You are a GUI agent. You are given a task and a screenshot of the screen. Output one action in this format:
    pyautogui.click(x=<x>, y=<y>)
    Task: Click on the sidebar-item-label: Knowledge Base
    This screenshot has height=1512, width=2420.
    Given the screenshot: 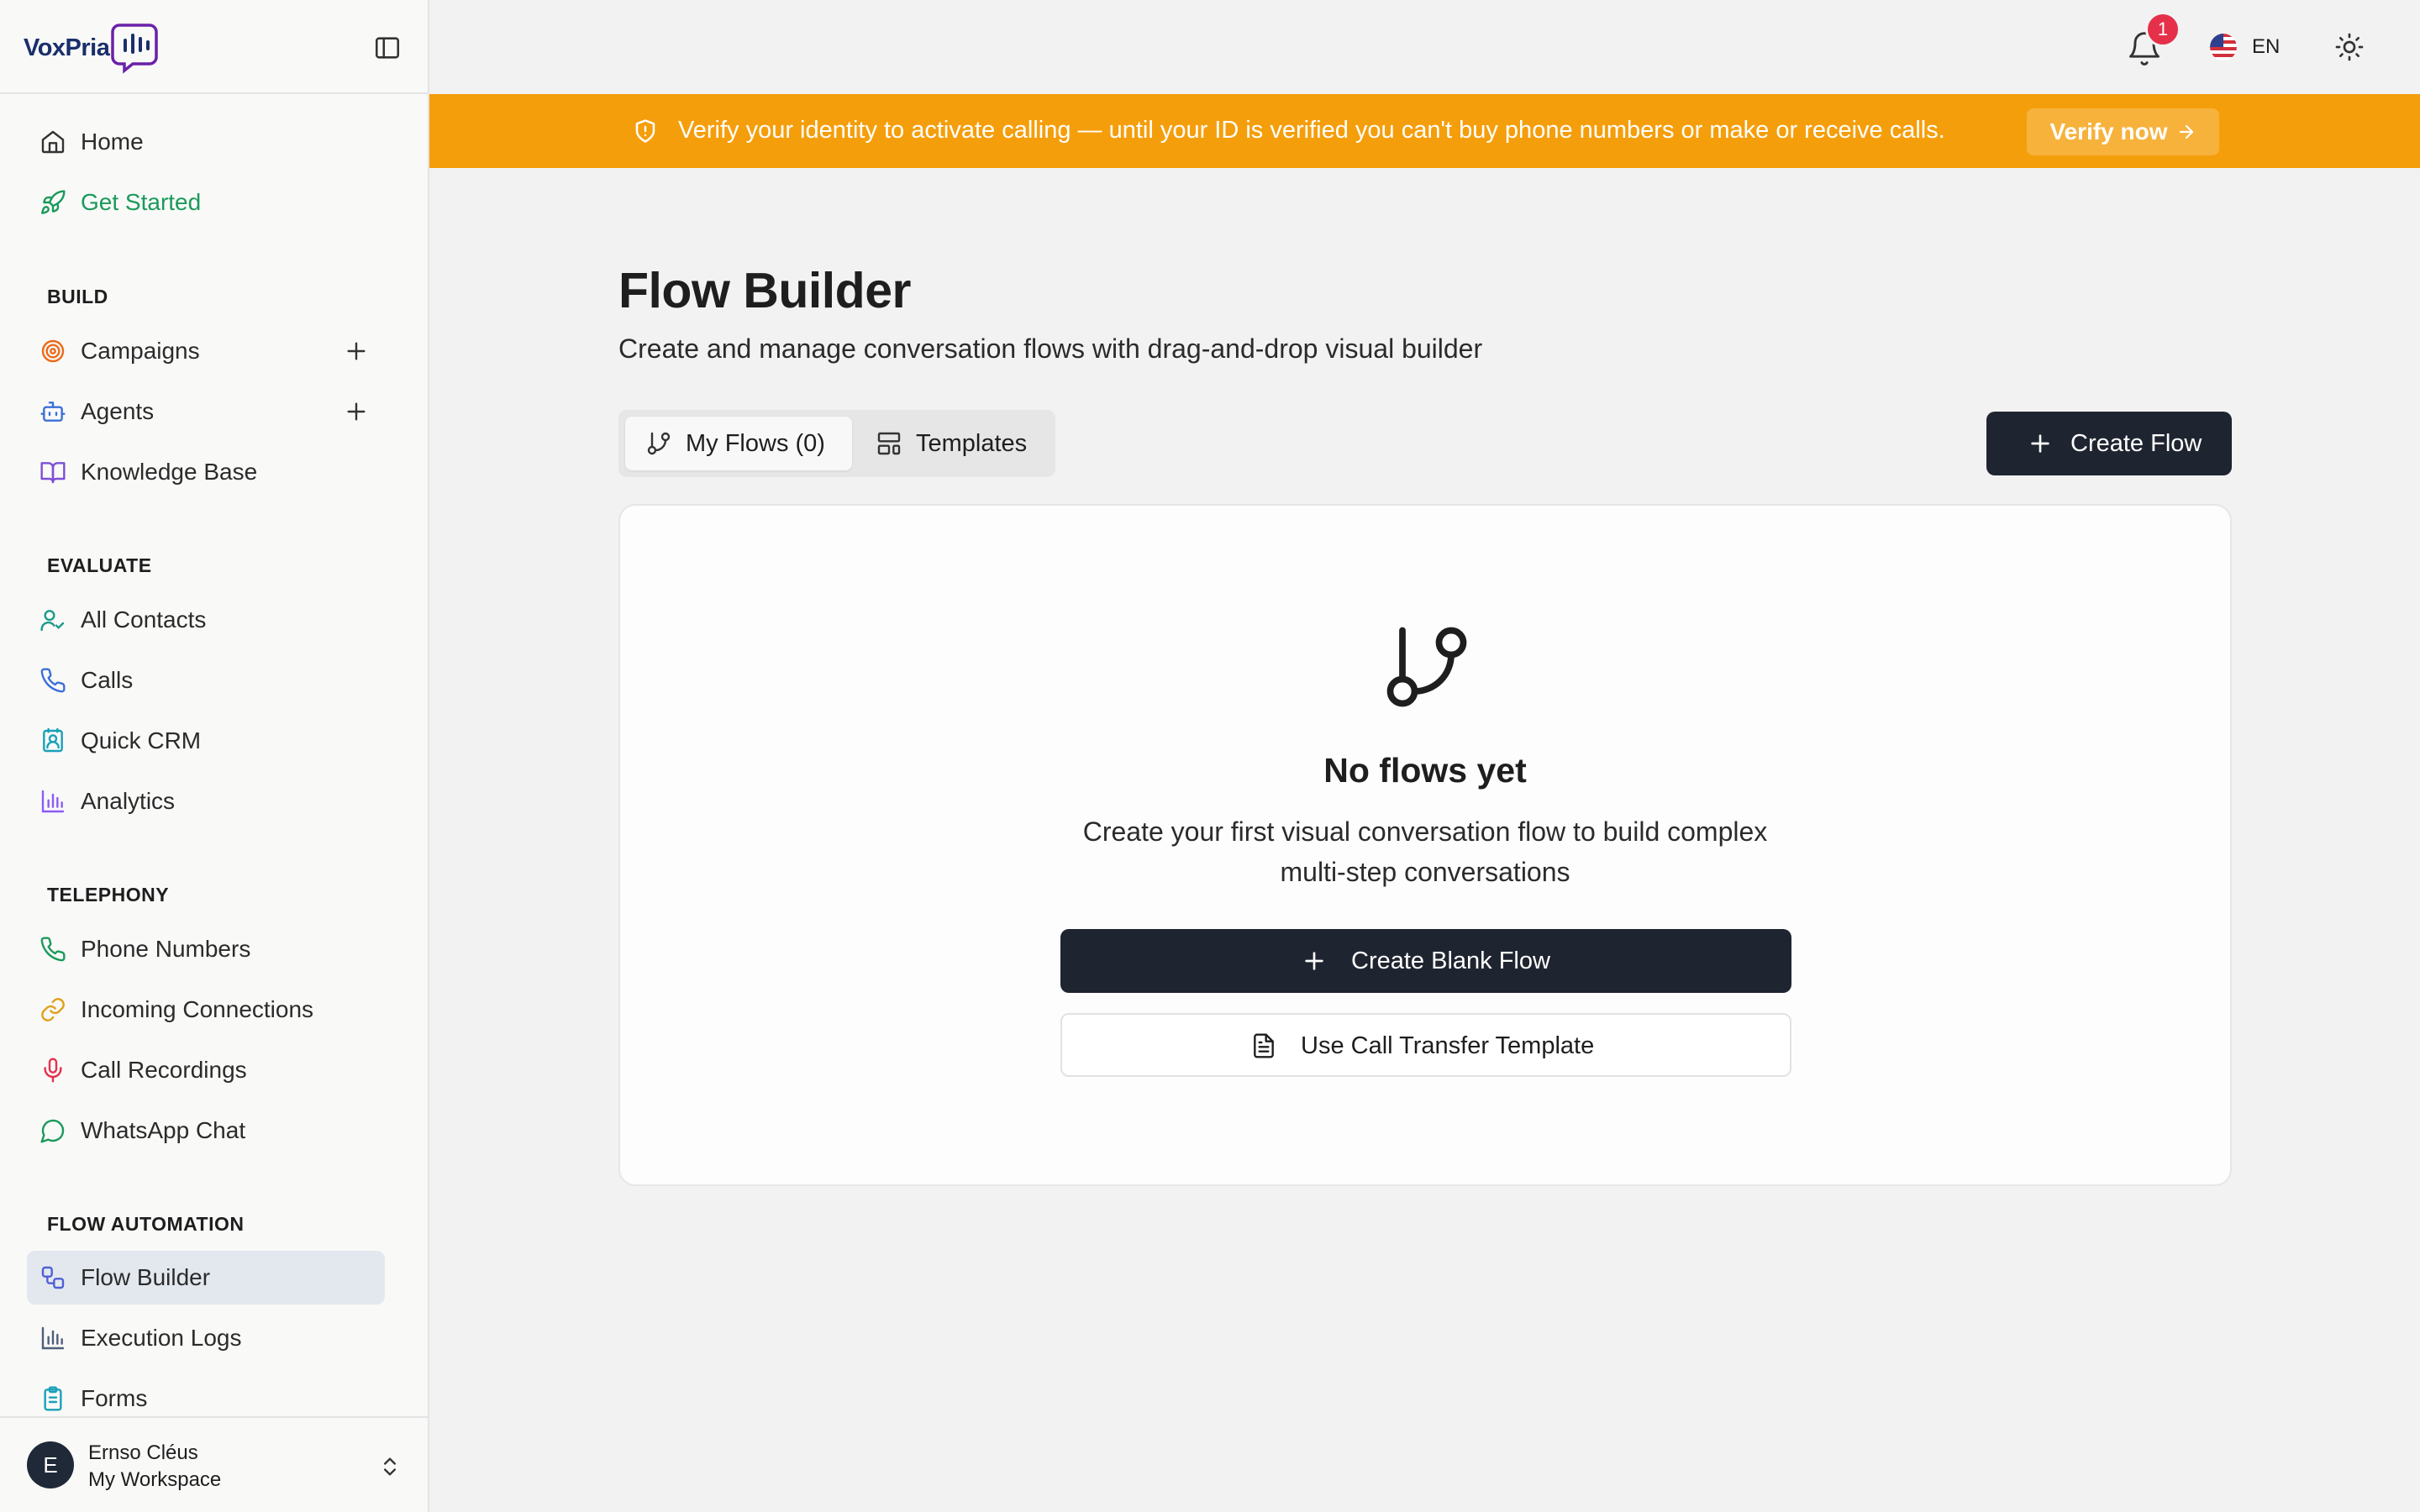 What is the action you would take?
    pyautogui.click(x=169, y=472)
    